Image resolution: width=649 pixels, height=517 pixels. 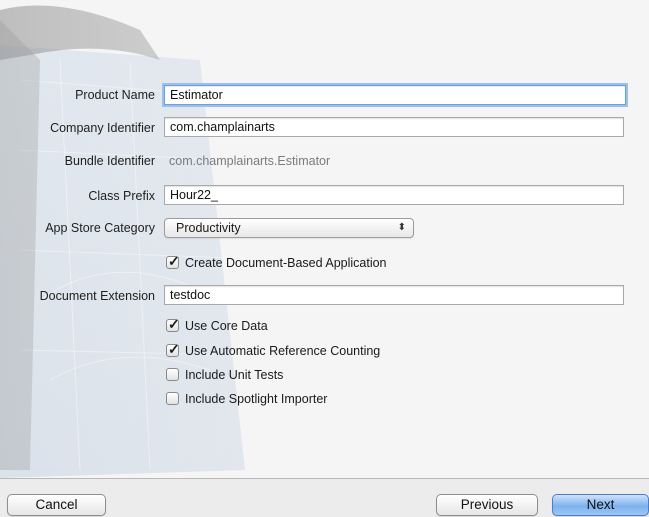 What do you see at coordinates (401, 227) in the screenshot?
I see `updown-arrows-icon: ⬍` at bounding box center [401, 227].